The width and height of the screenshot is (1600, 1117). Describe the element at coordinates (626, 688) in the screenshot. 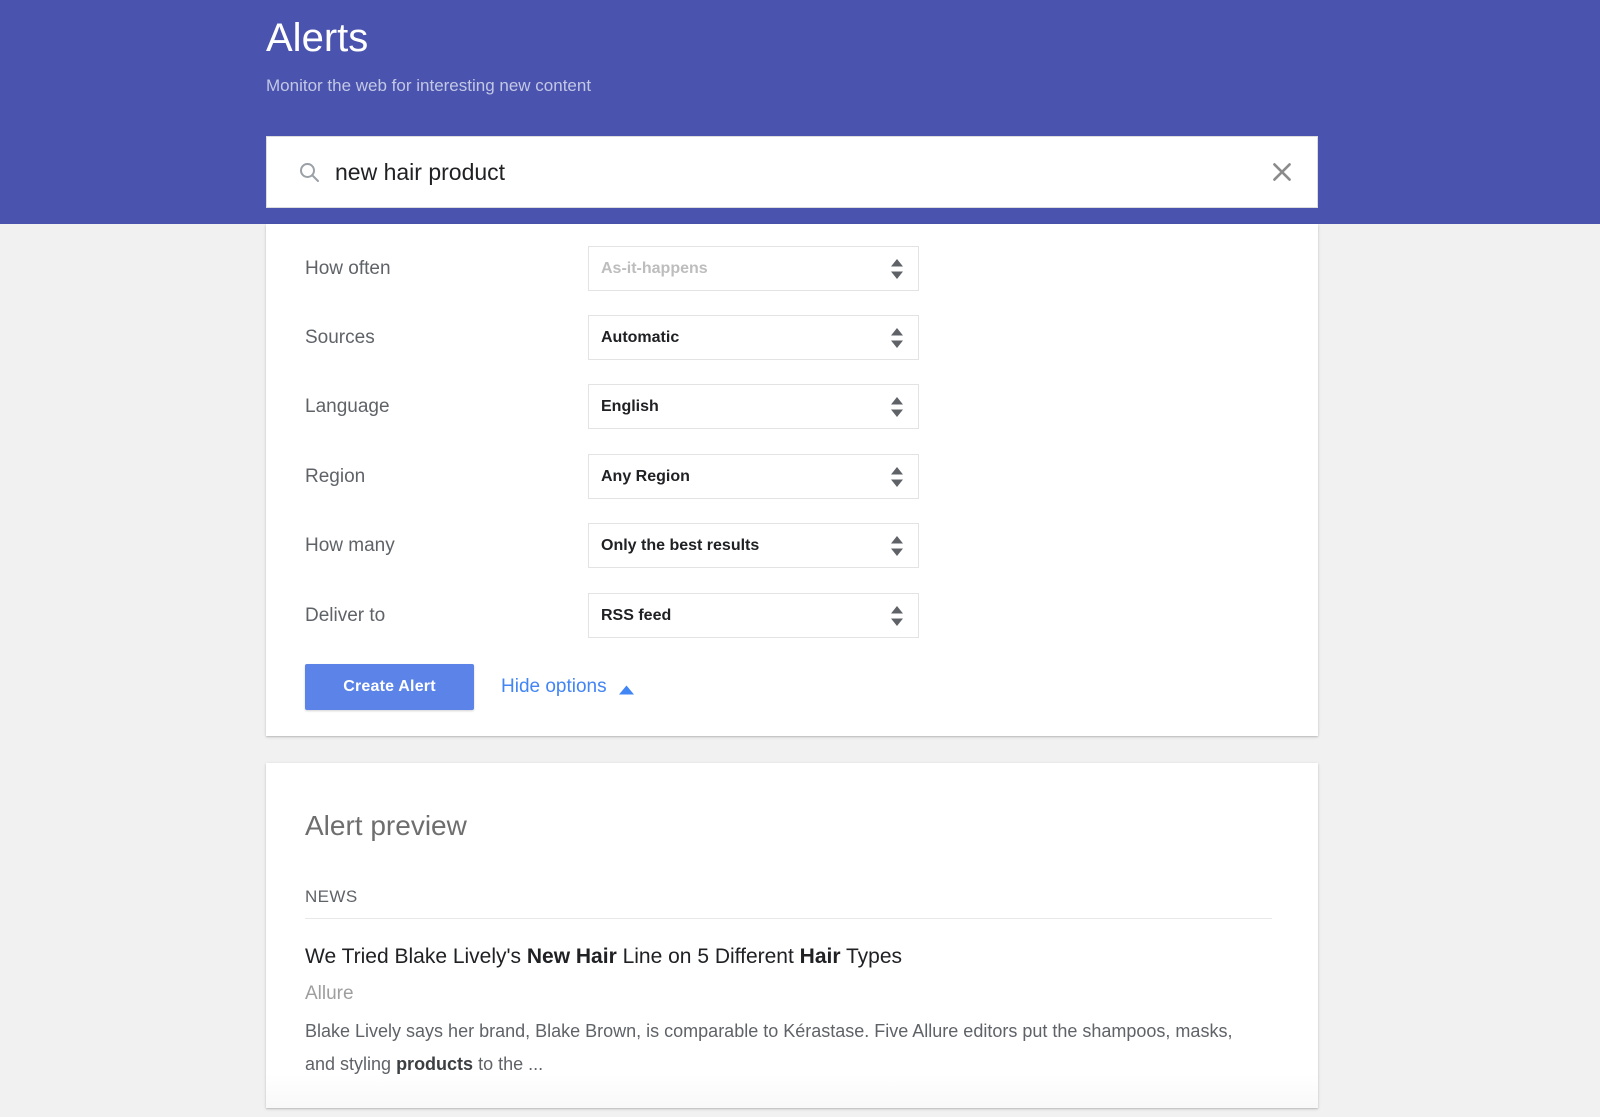

I see `caret-up-icon` at that location.